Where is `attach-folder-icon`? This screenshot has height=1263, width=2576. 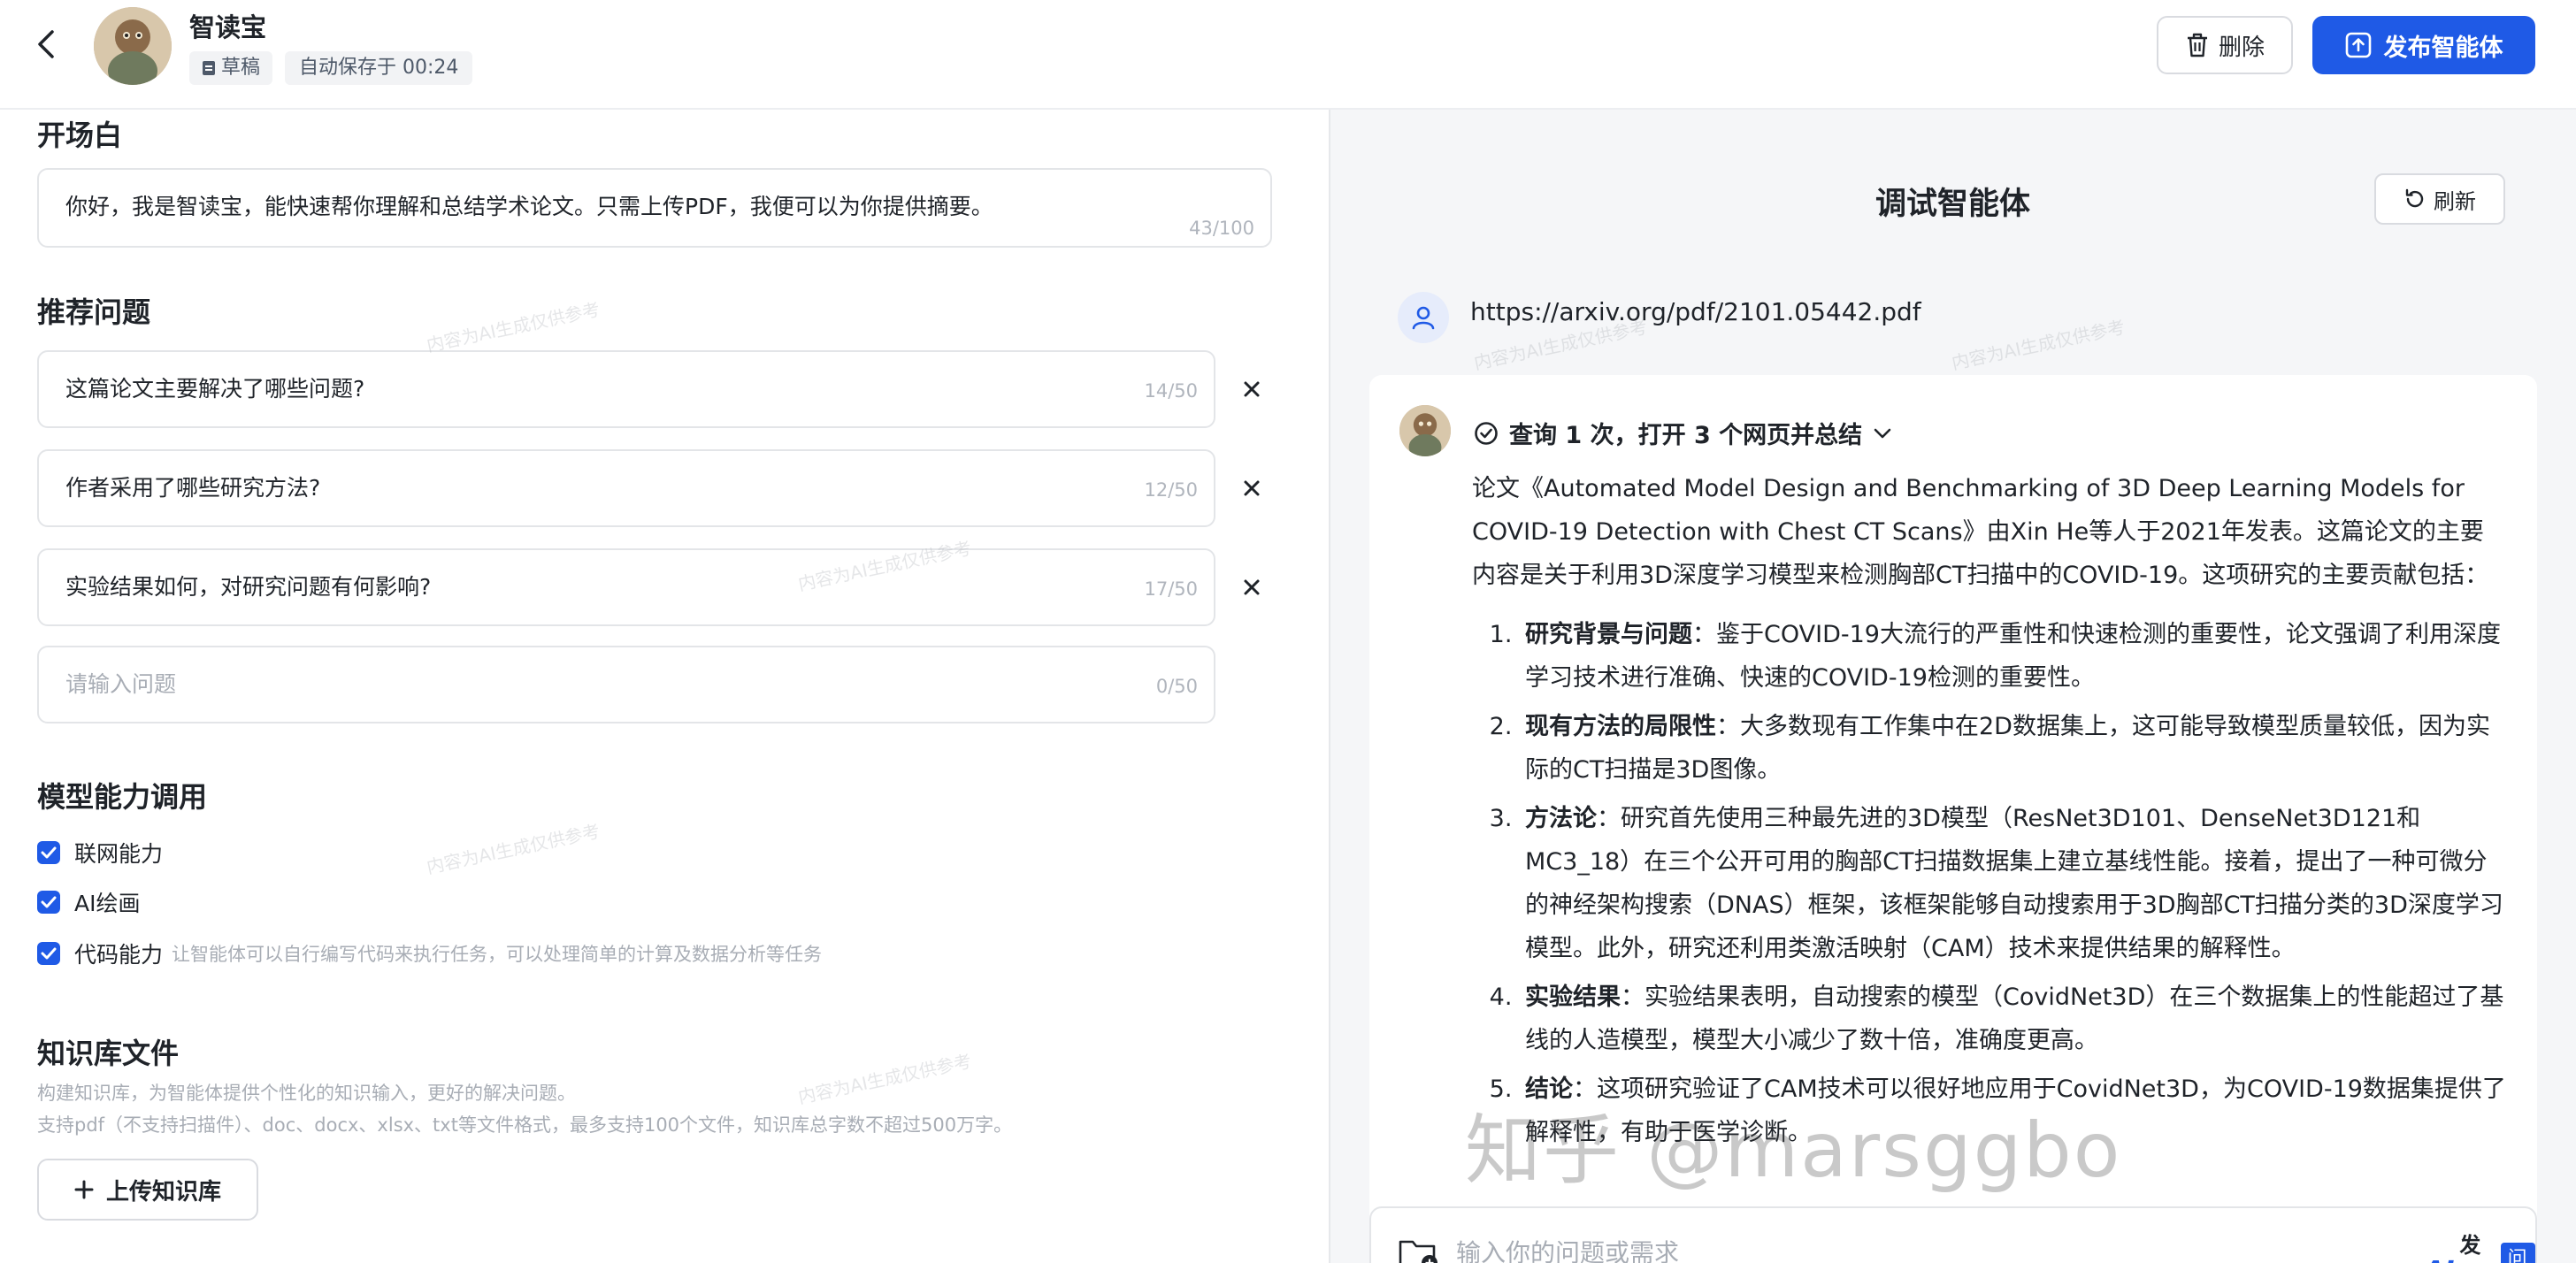 attach-folder-icon is located at coordinates (1419, 1249).